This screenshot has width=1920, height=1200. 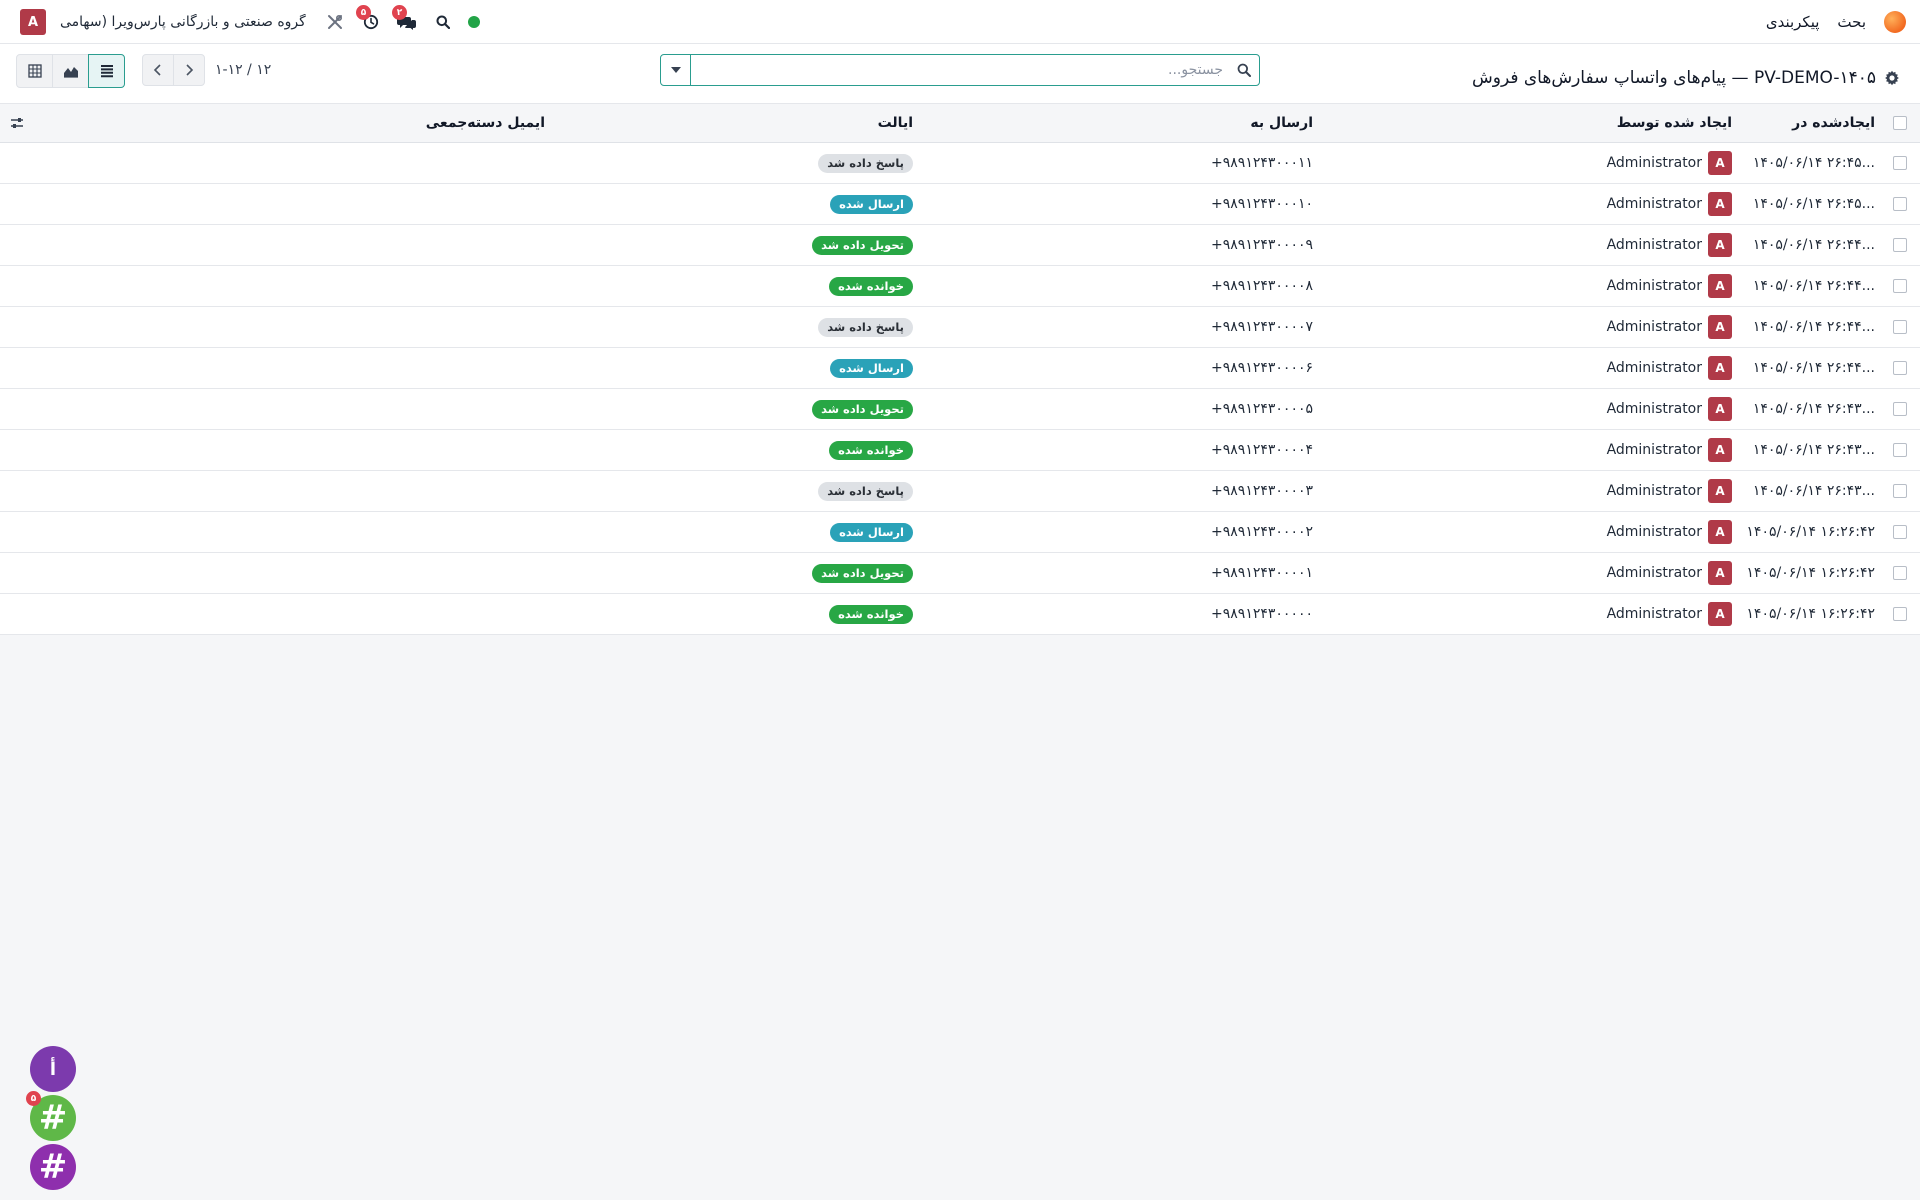 I want to click on gear-icon, so click(x=1892, y=78).